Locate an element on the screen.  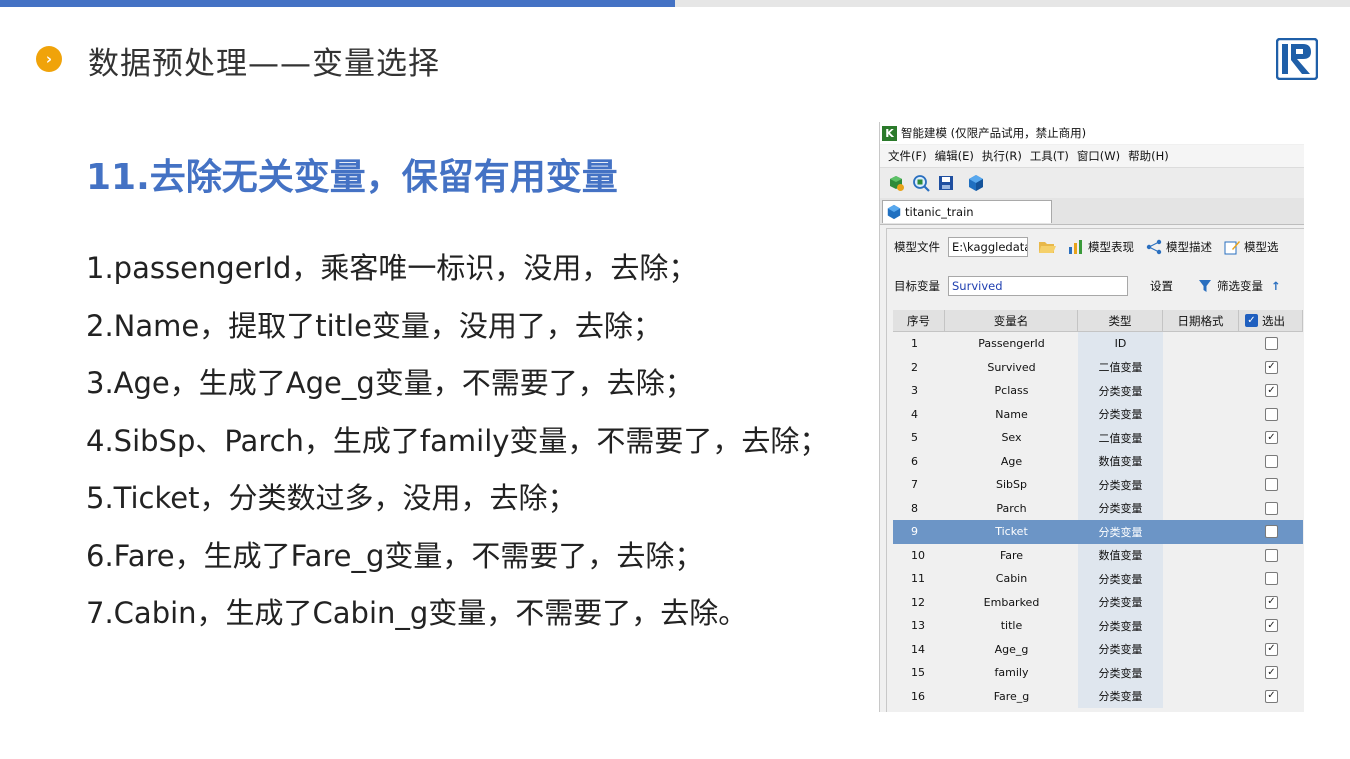
target-variable-input: Survived is located at coordinates (1038, 286).